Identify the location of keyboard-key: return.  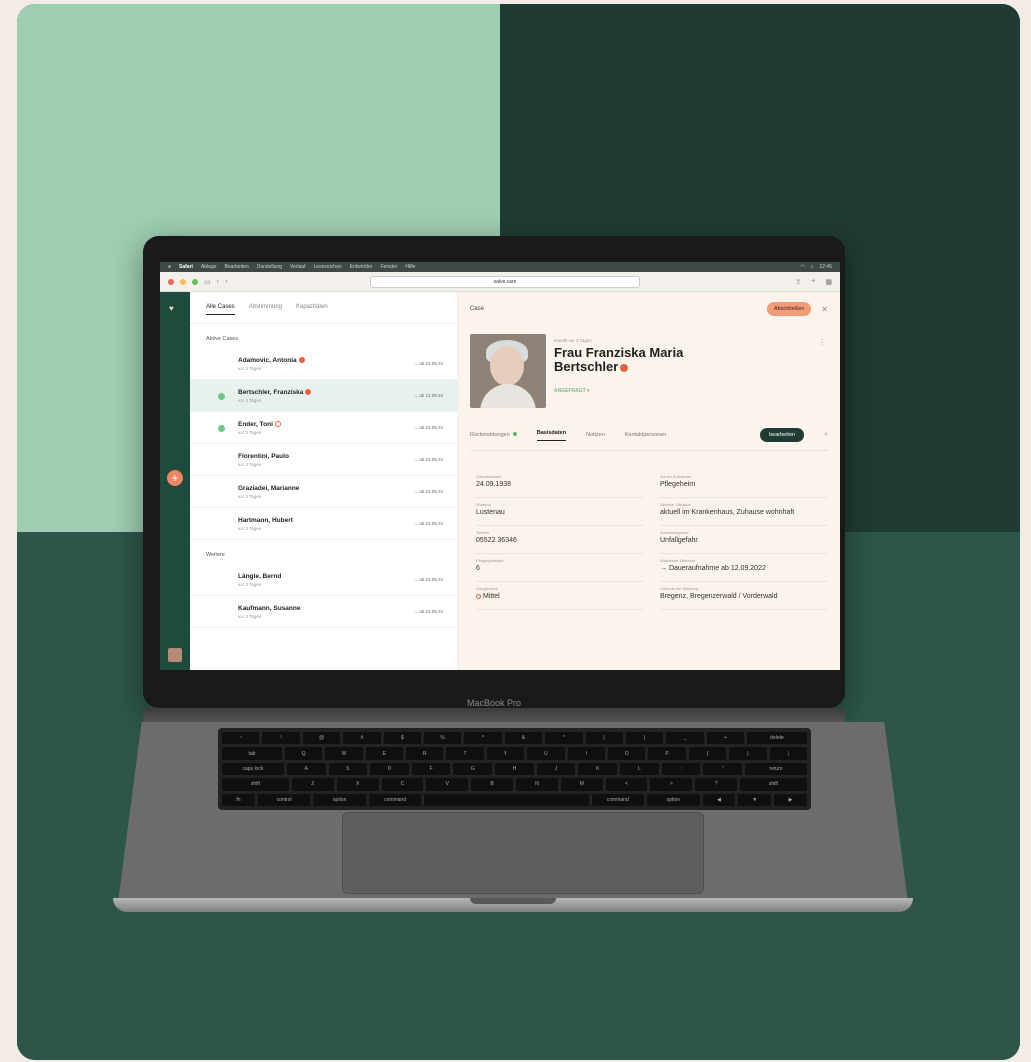
(776, 769).